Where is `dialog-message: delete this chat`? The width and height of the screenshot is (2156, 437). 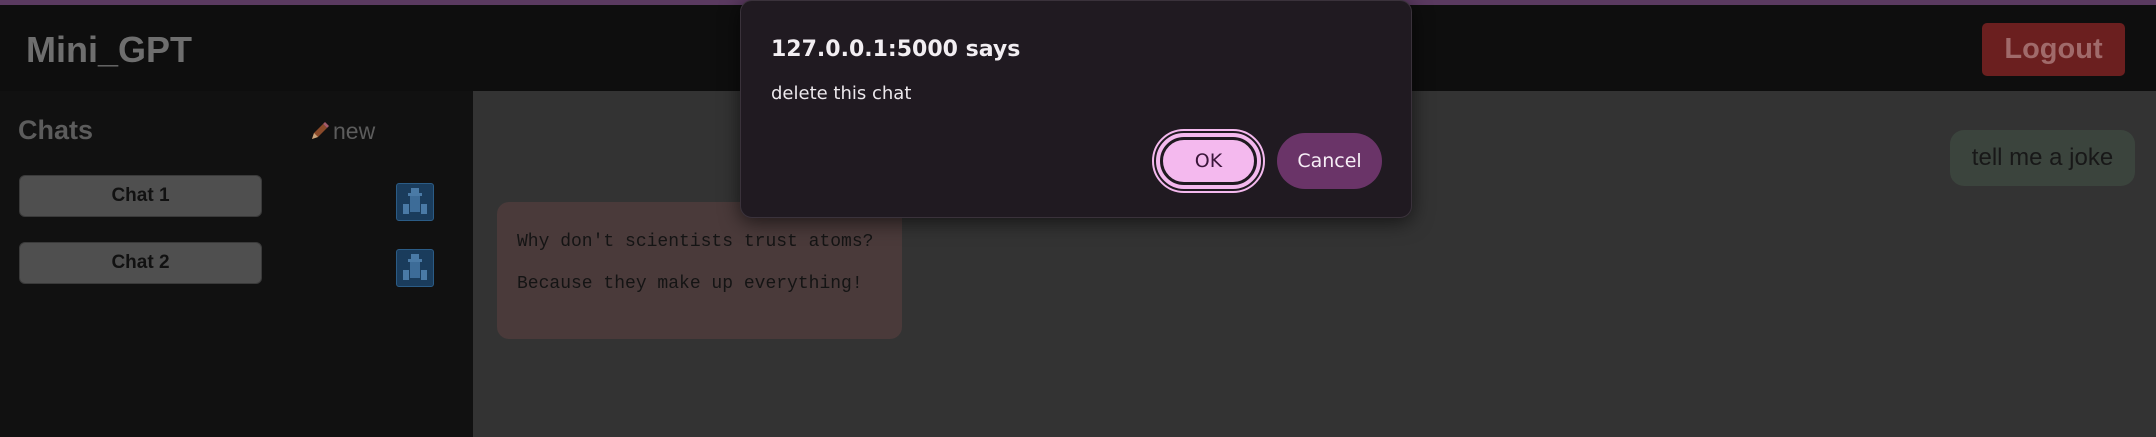
dialog-message: delete this chat is located at coordinates (841, 93).